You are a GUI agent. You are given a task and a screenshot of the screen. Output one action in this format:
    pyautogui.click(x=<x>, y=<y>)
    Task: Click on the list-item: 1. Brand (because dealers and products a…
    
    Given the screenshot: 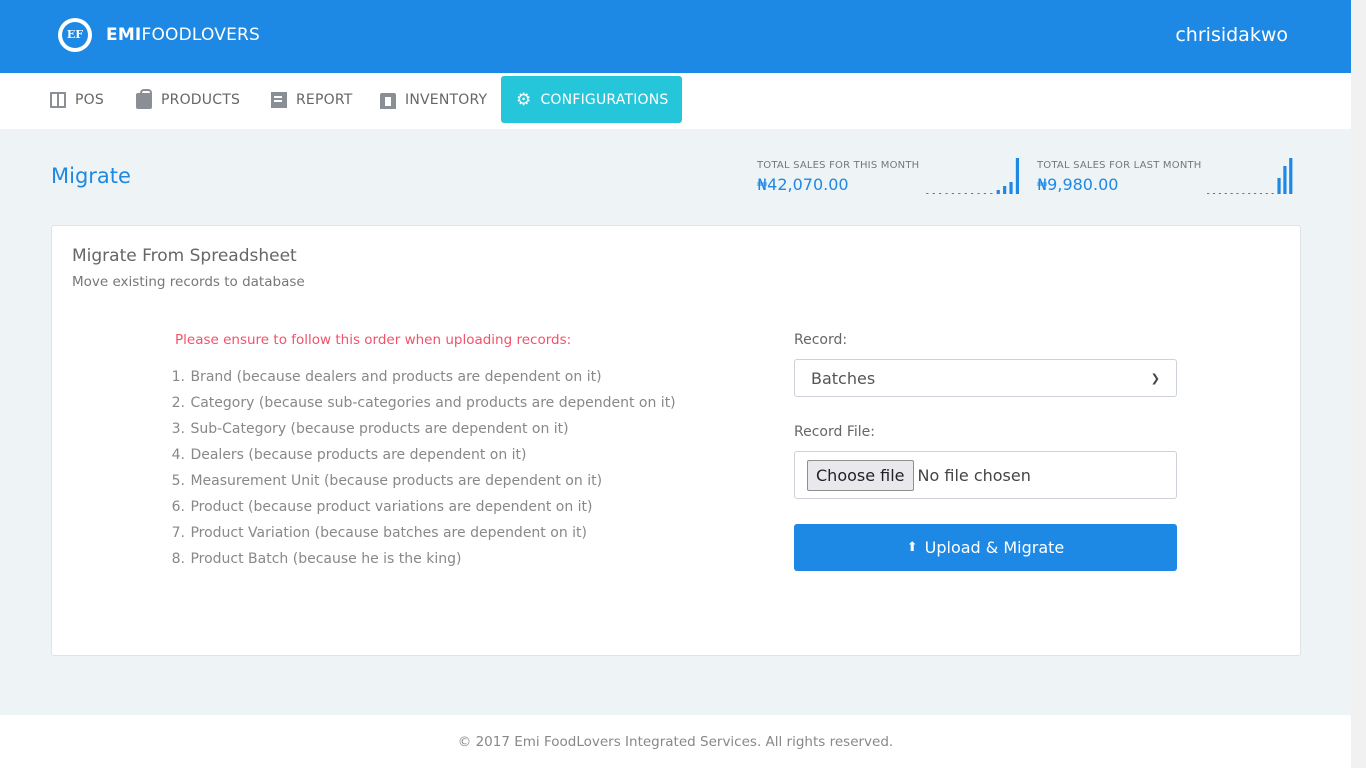 What is the action you would take?
    pyautogui.click(x=421, y=381)
    